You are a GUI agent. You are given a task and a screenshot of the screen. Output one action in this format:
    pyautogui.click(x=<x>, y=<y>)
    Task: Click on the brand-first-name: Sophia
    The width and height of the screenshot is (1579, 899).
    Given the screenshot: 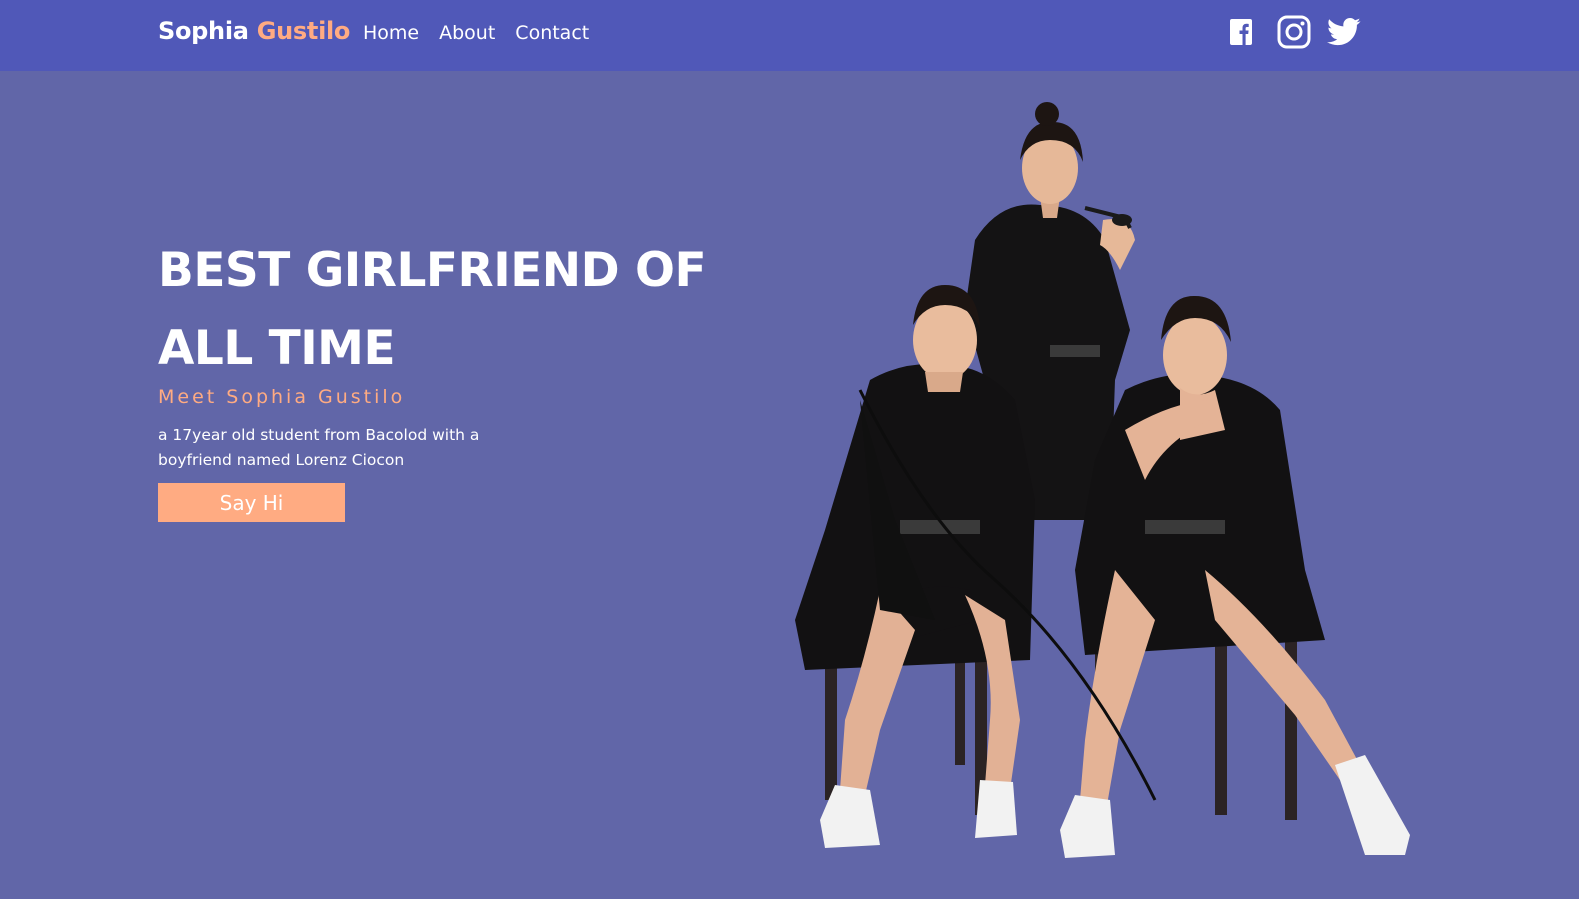 What is the action you would take?
    pyautogui.click(x=203, y=31)
    